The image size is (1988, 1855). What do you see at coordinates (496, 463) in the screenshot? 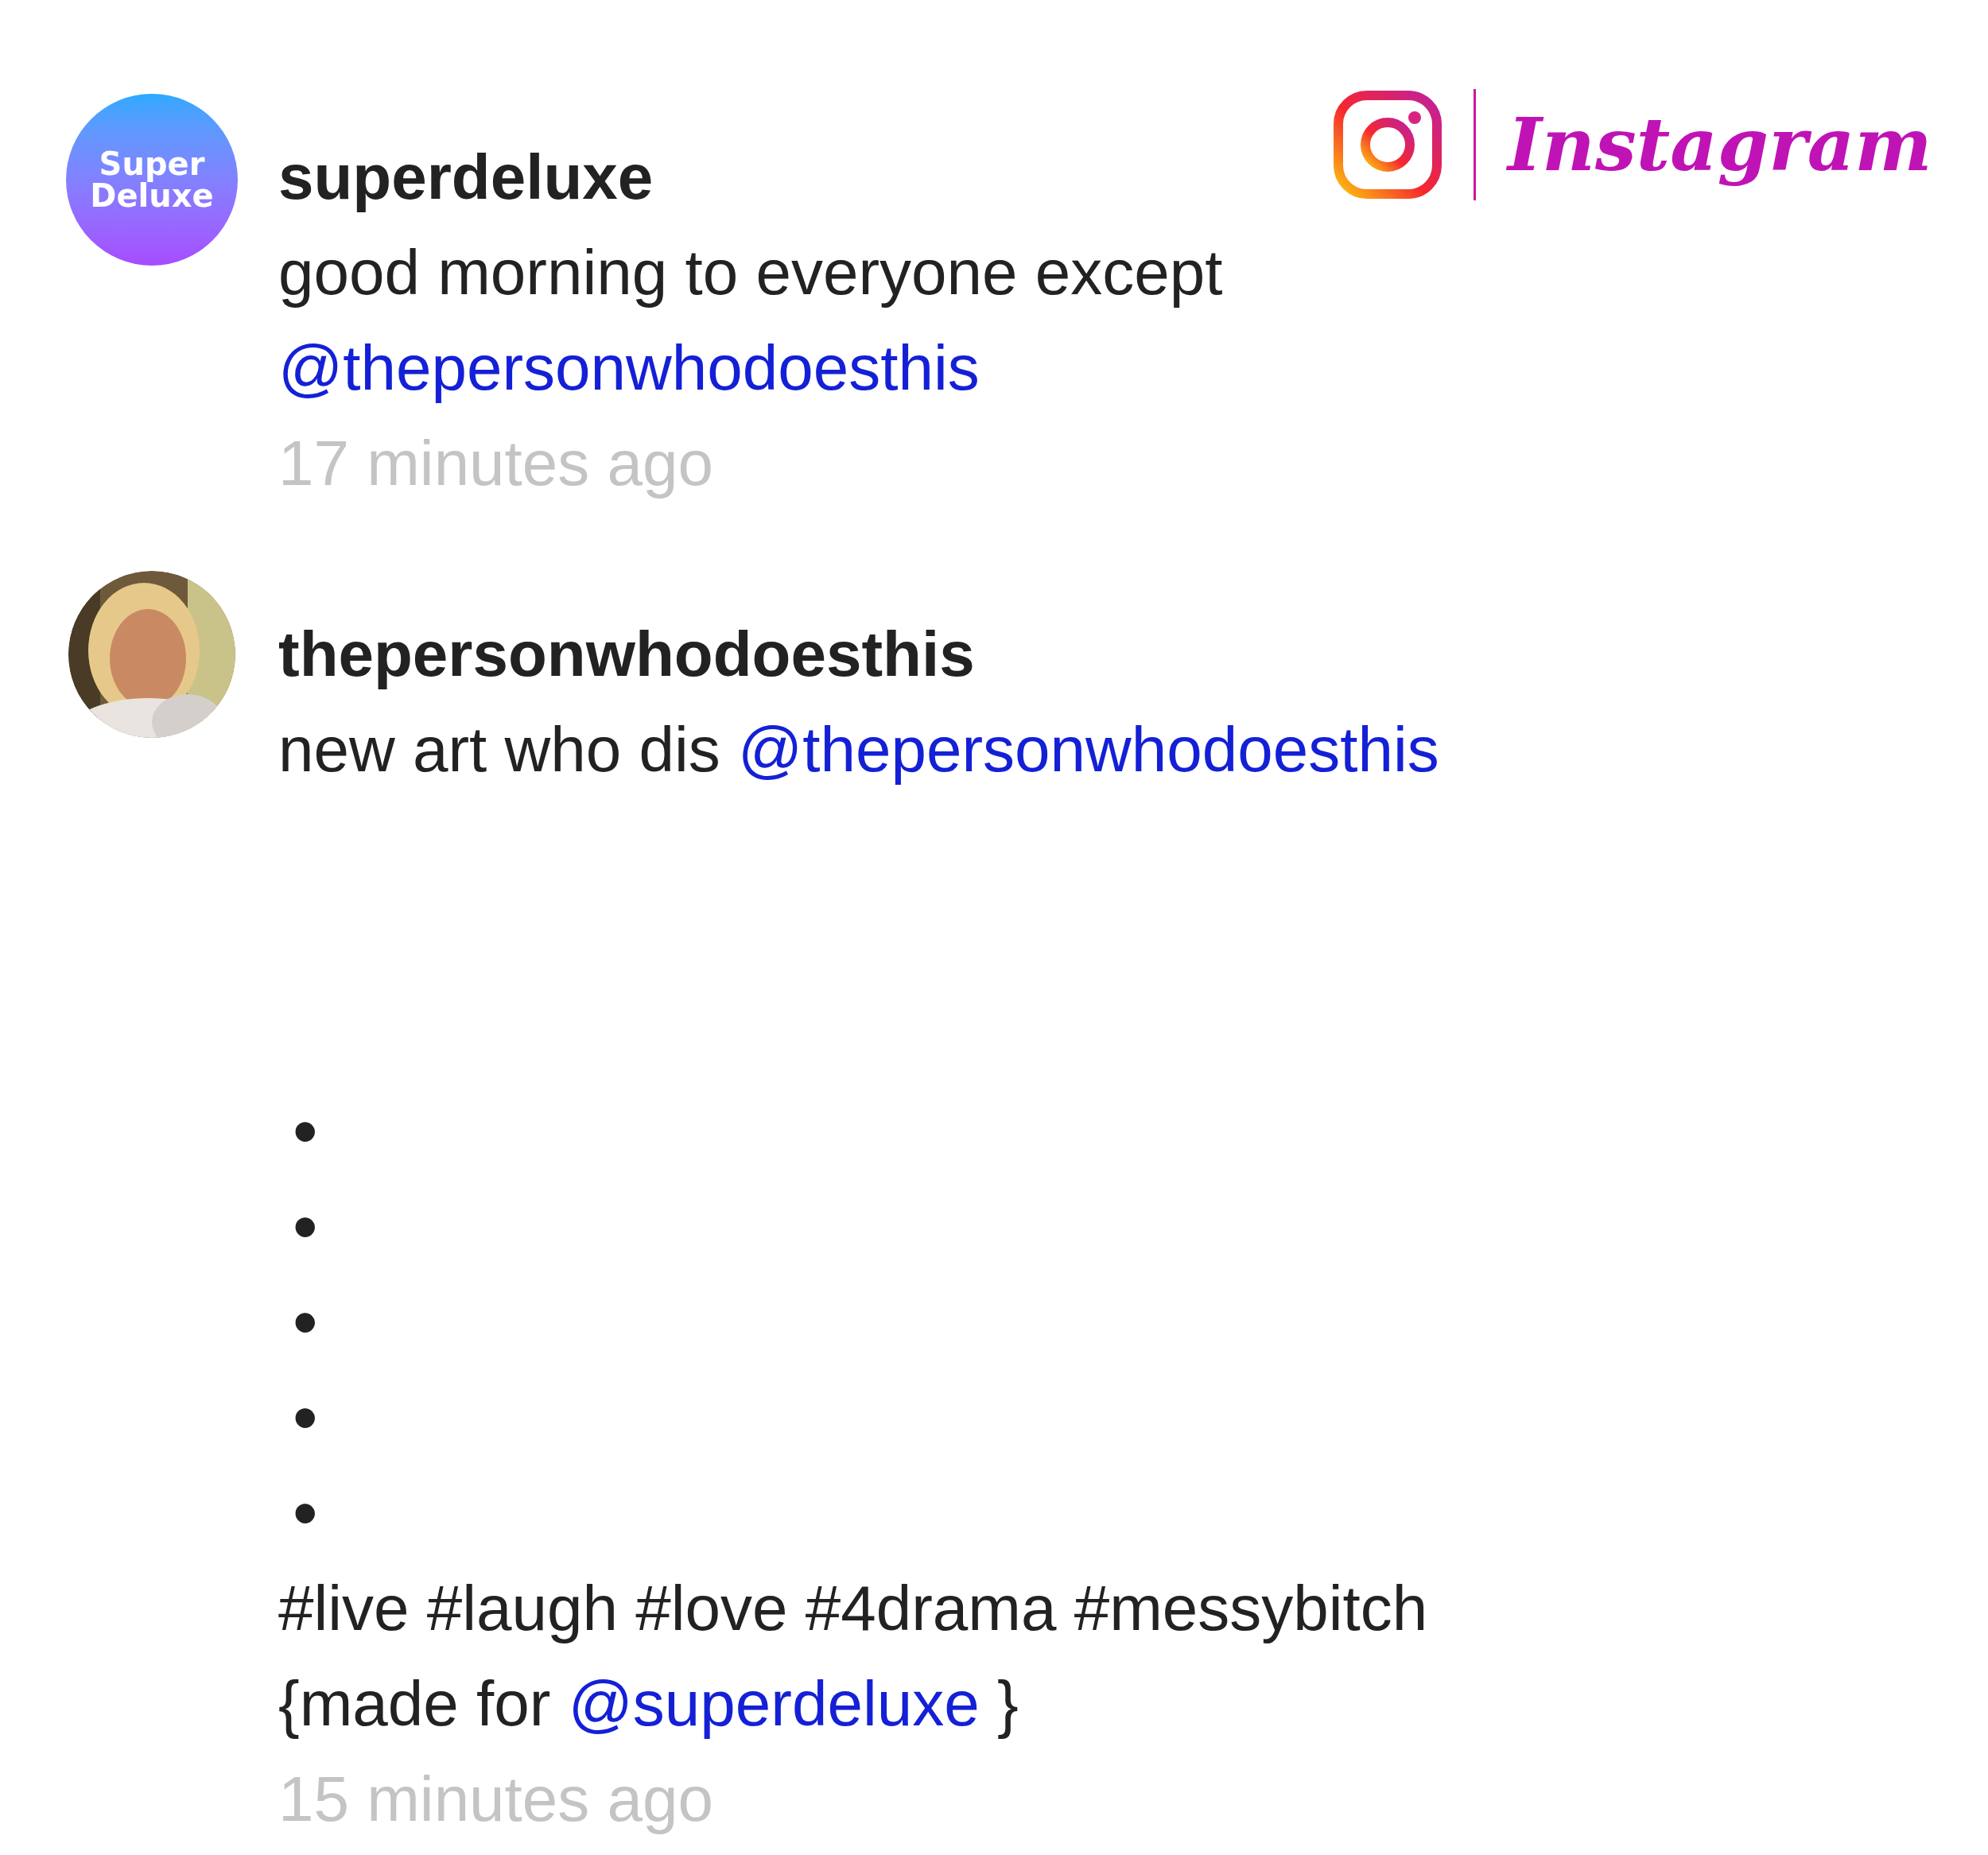
I see `timestamp: 17 minutes ago` at bounding box center [496, 463].